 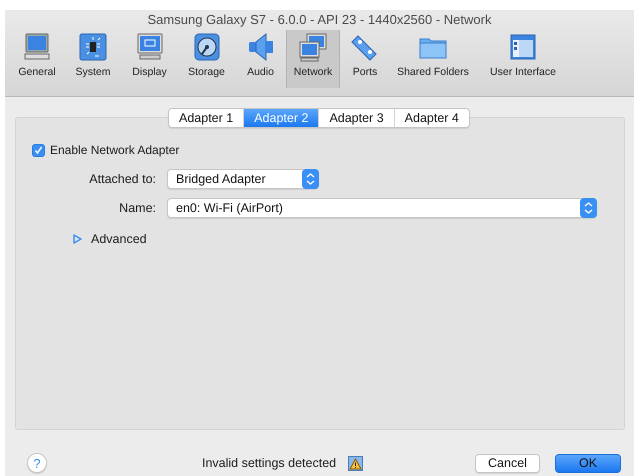 What do you see at coordinates (206, 118) in the screenshot?
I see `tab: Adapter 1` at bounding box center [206, 118].